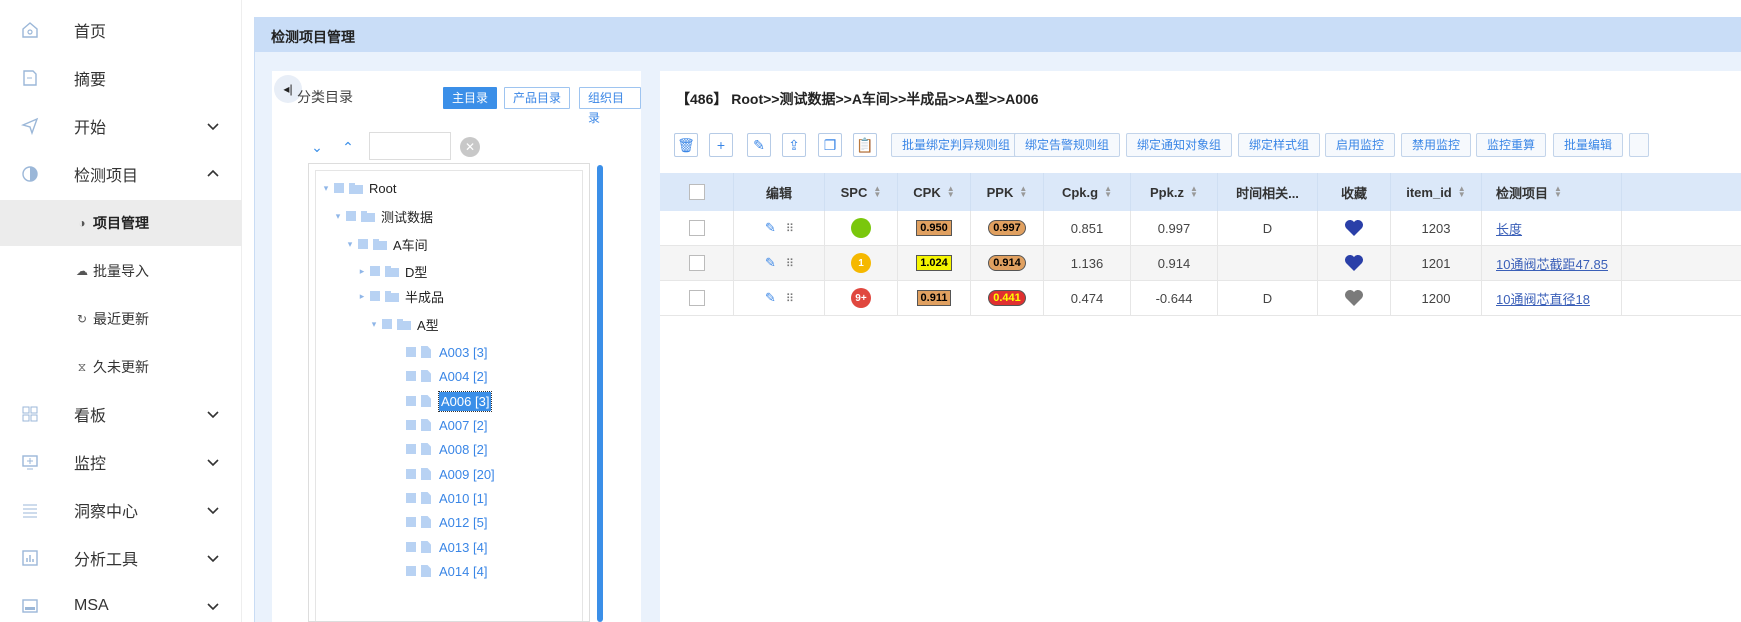 This screenshot has height=622, width=1741. I want to click on sidebar-subitem-stale: ⧖ 久未更新, so click(121, 367).